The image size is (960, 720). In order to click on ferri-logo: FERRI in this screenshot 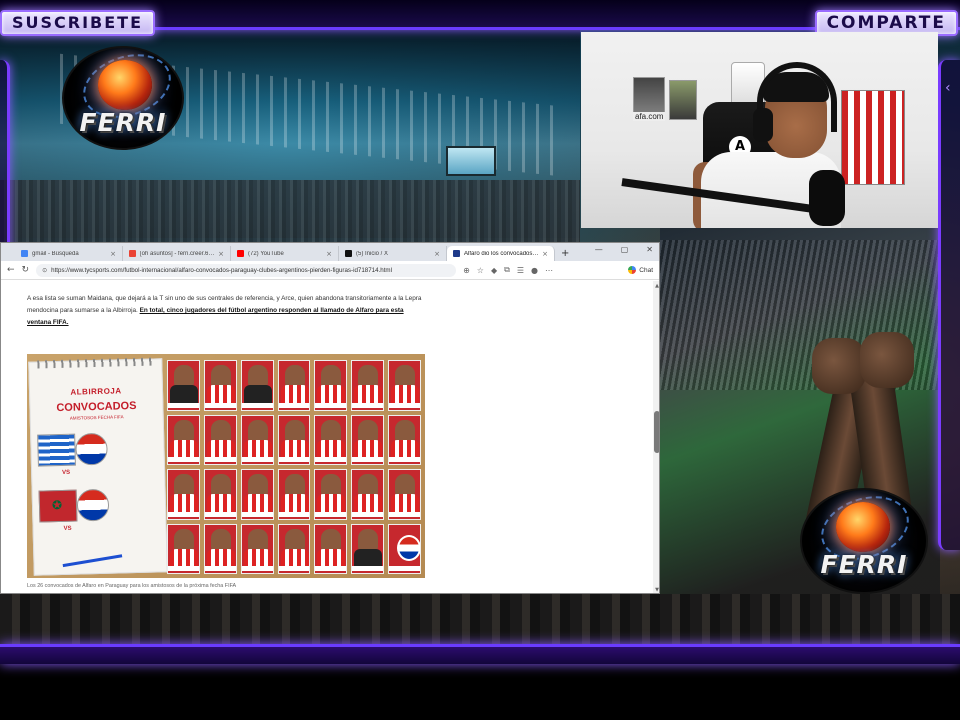, I will do `click(123, 98)`.